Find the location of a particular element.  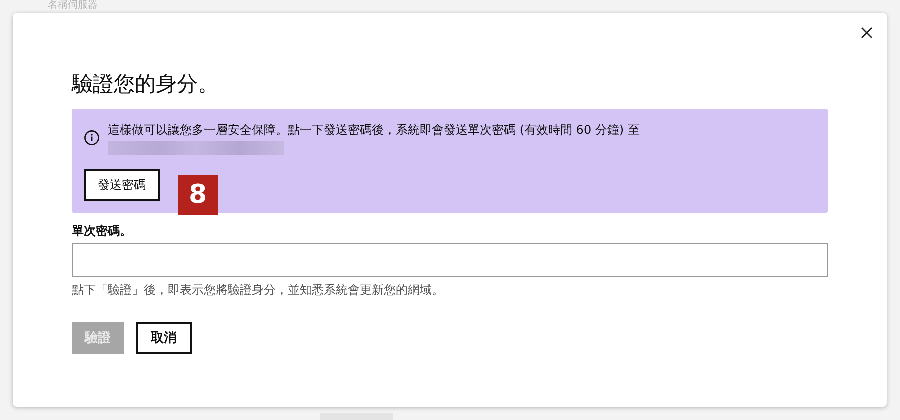

hint-text: 點下「驗證」後，即表示您將驗證身分，並知悉系統會更新您的網域。 is located at coordinates (258, 290).